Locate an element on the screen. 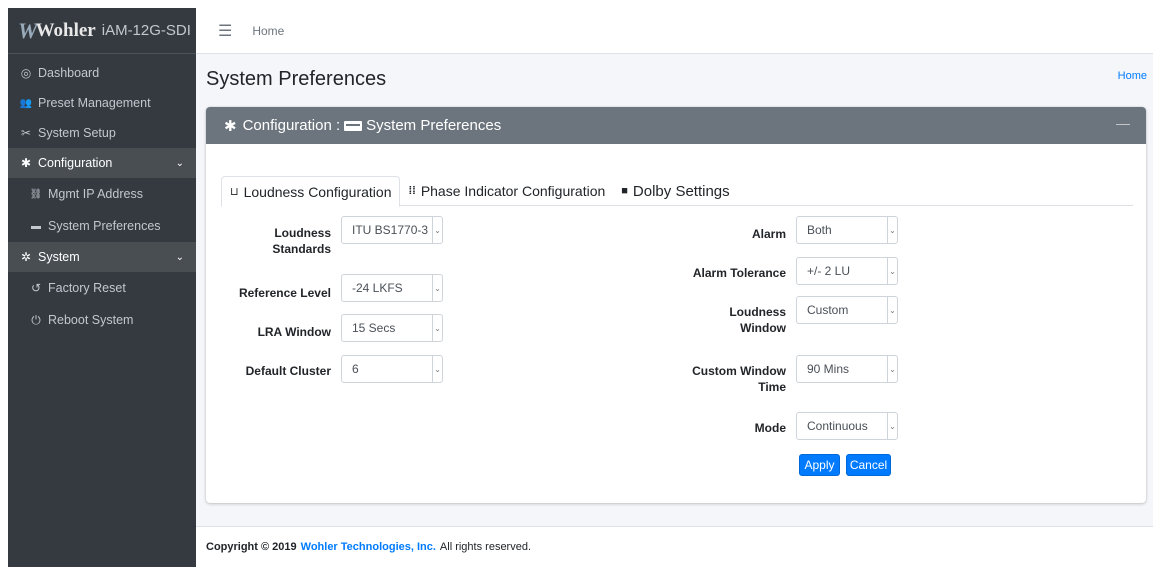 This screenshot has width=1153, height=567. tab-label: Loudness Configuration is located at coordinates (317, 191).